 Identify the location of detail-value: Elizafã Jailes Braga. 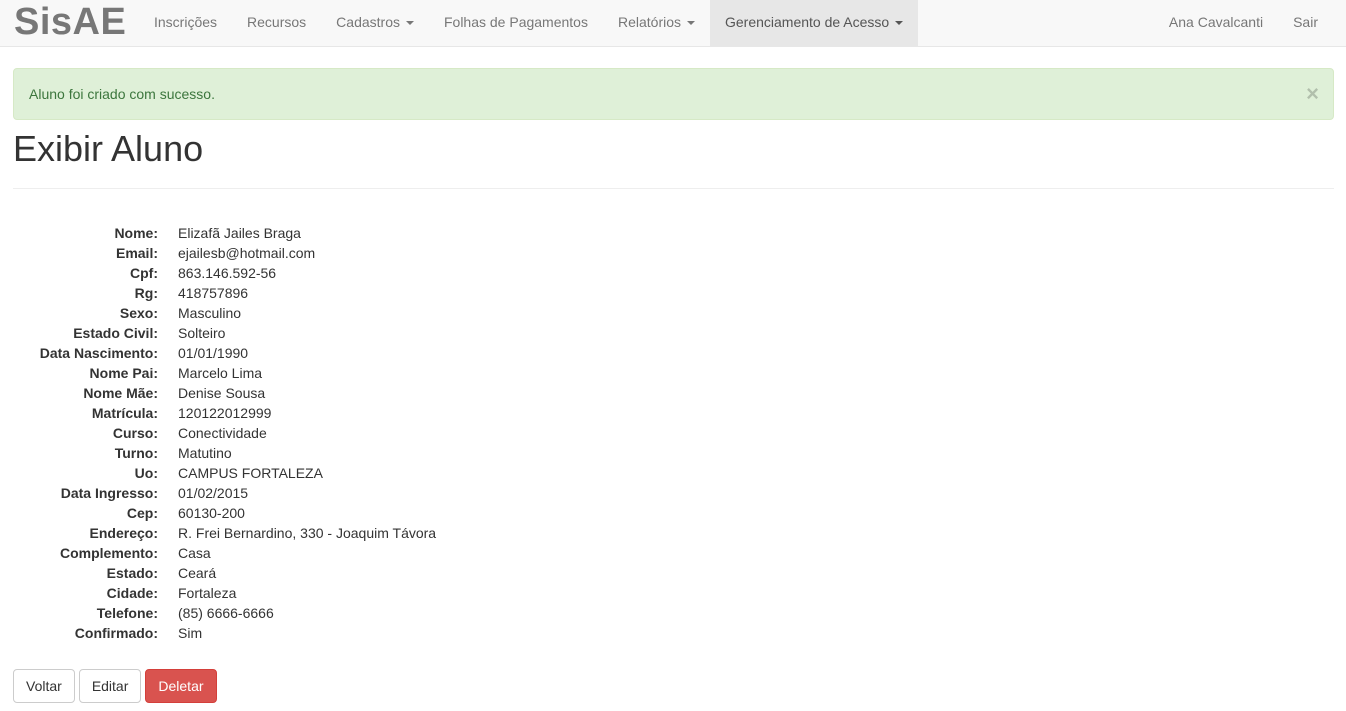
(239, 233).